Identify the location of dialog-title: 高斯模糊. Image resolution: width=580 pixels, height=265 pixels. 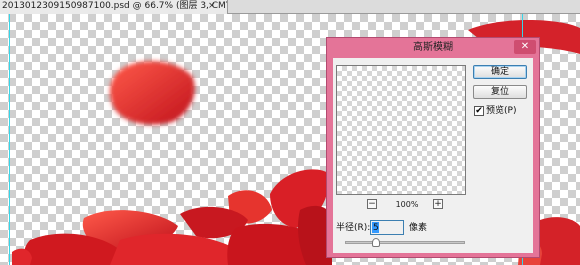
(433, 47).